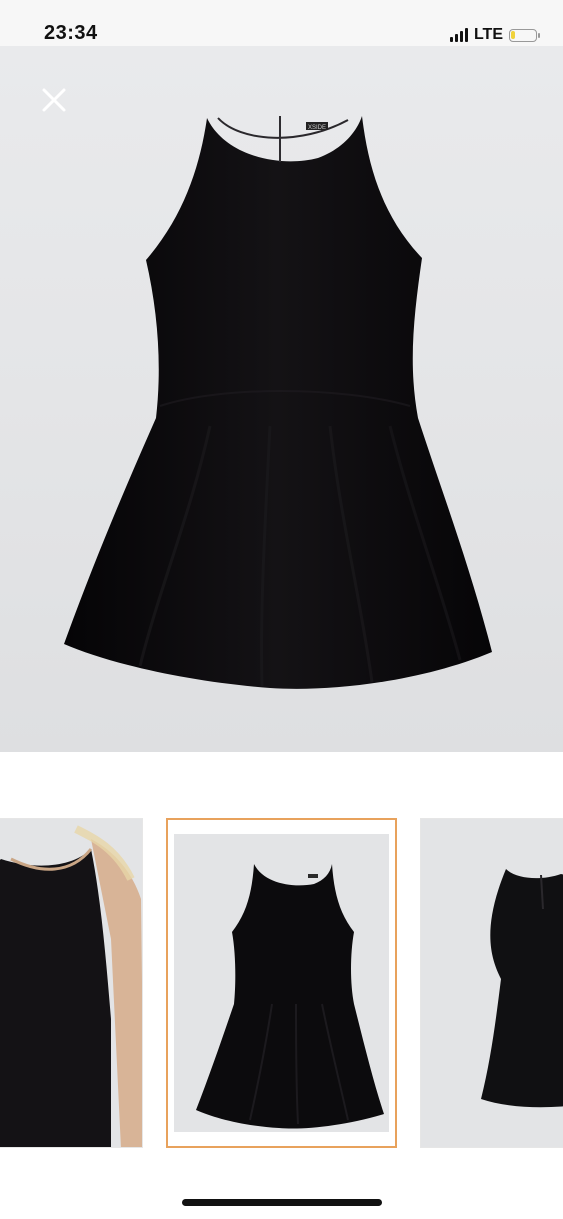 The height and width of the screenshot is (1219, 563). I want to click on battery-icon, so click(524, 35).